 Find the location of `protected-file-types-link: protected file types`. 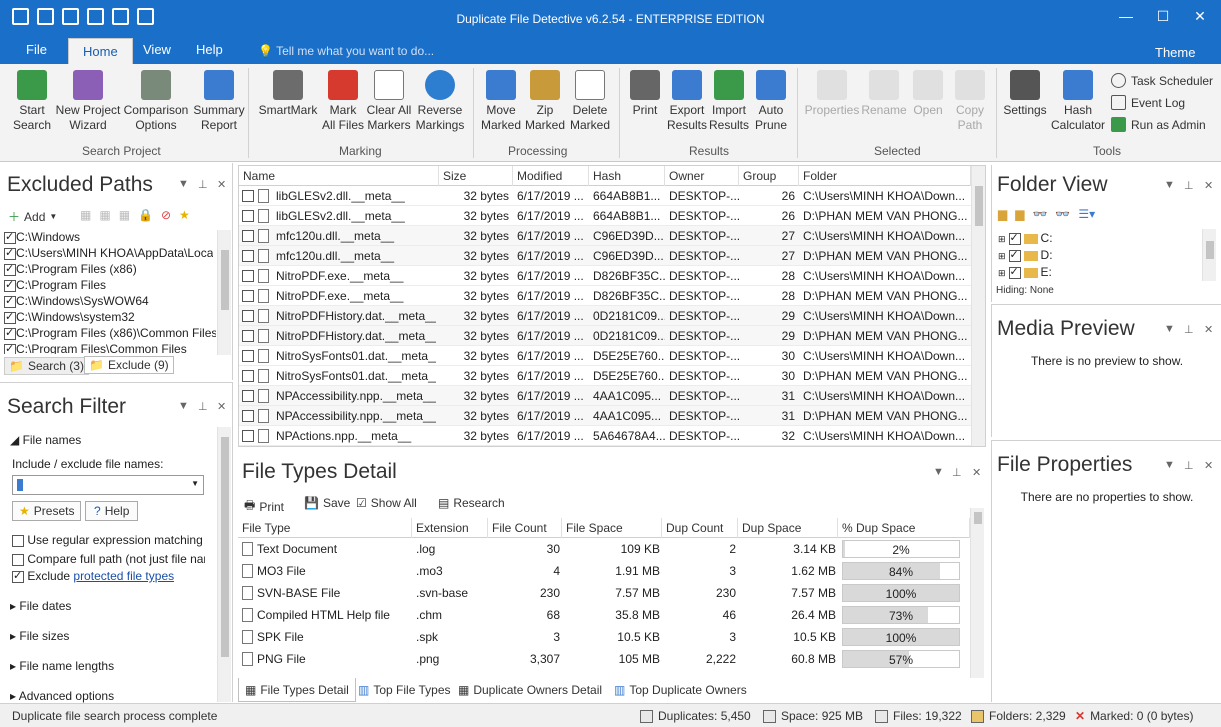

protected-file-types-link: protected file types is located at coordinates (123, 576).